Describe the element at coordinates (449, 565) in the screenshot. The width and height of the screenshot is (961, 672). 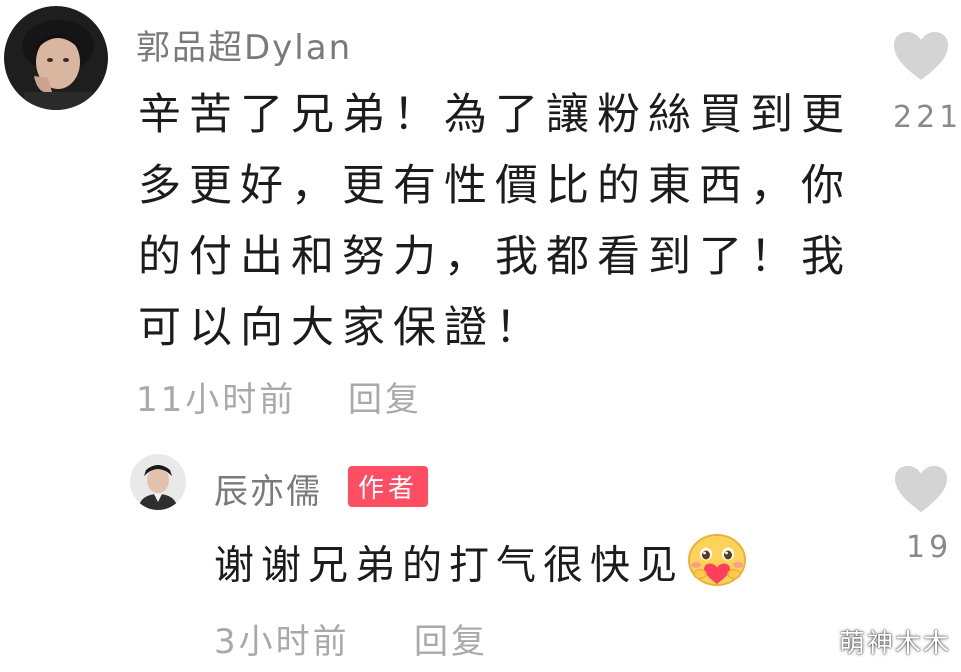
I see `reply-text-content: 谢谢兄弟的打气很快见` at that location.